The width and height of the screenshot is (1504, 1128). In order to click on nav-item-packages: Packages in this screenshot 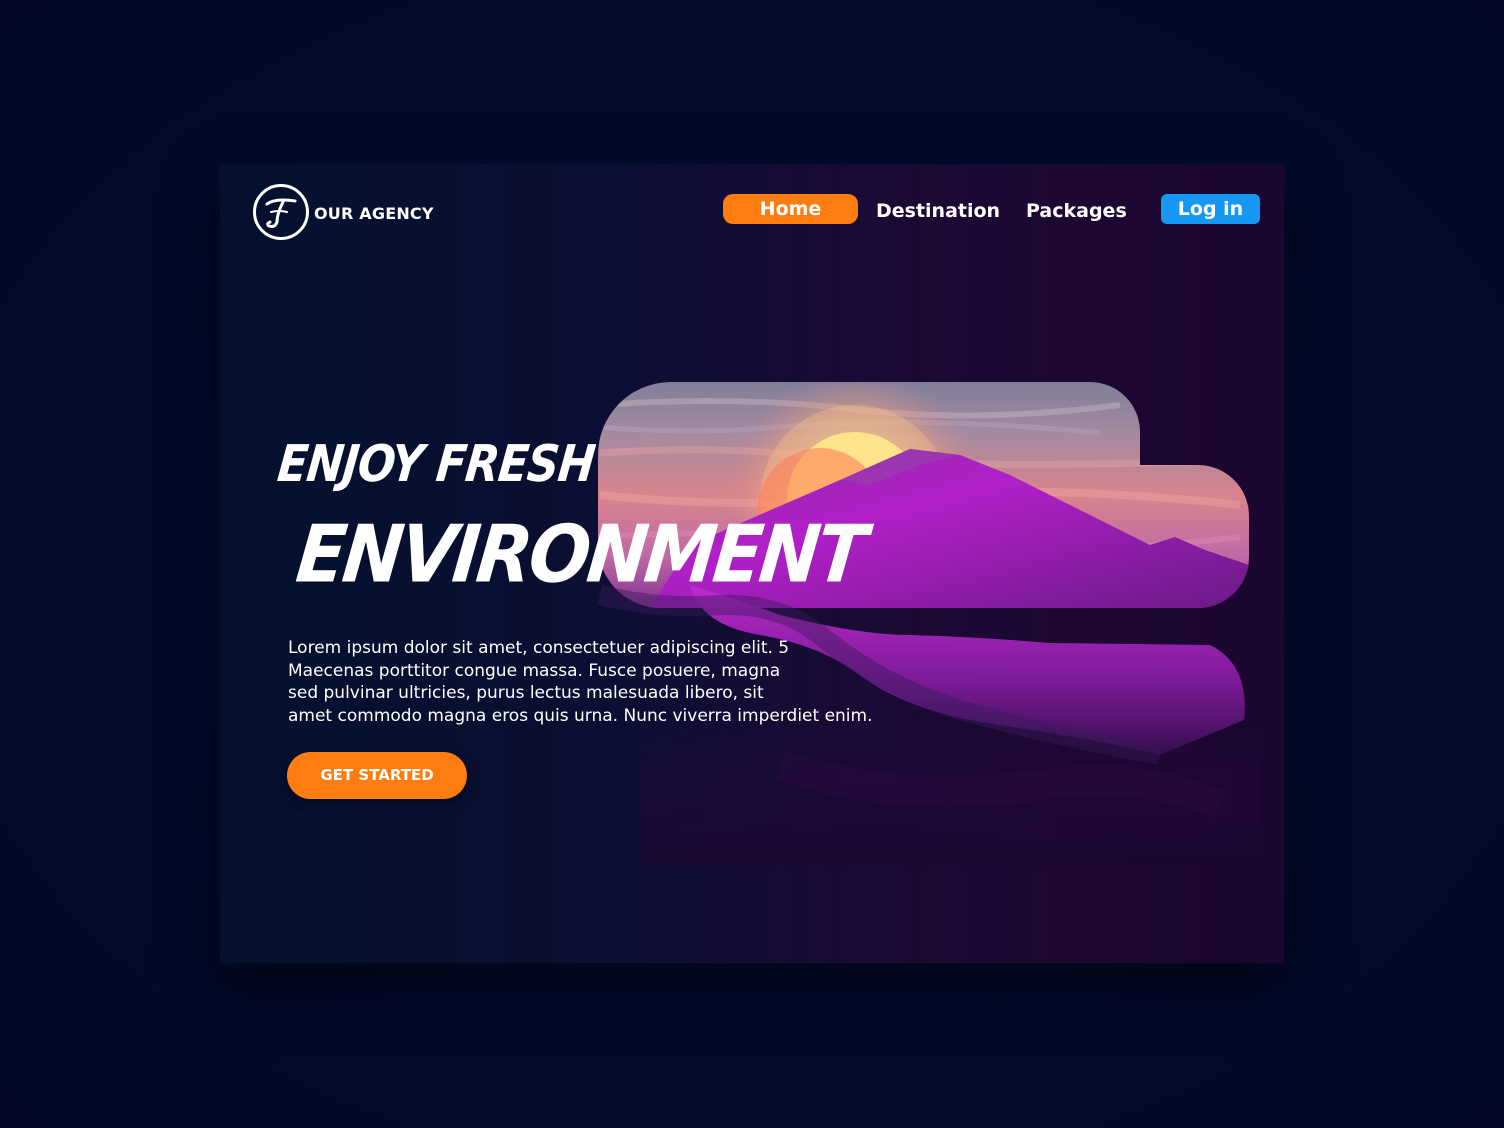, I will do `click(1076, 211)`.